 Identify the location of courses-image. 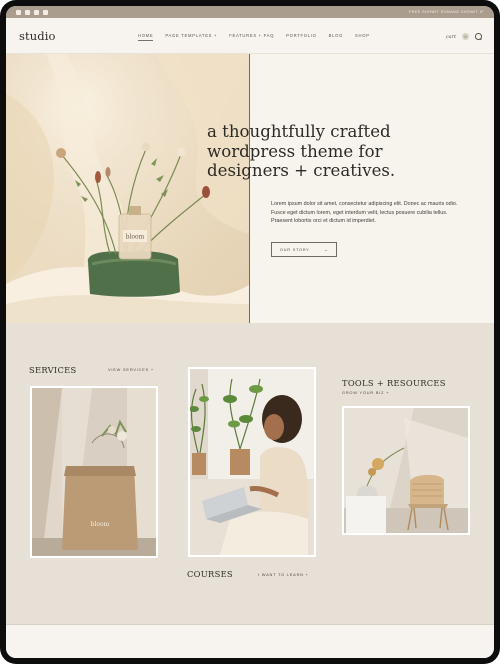
(252, 462).